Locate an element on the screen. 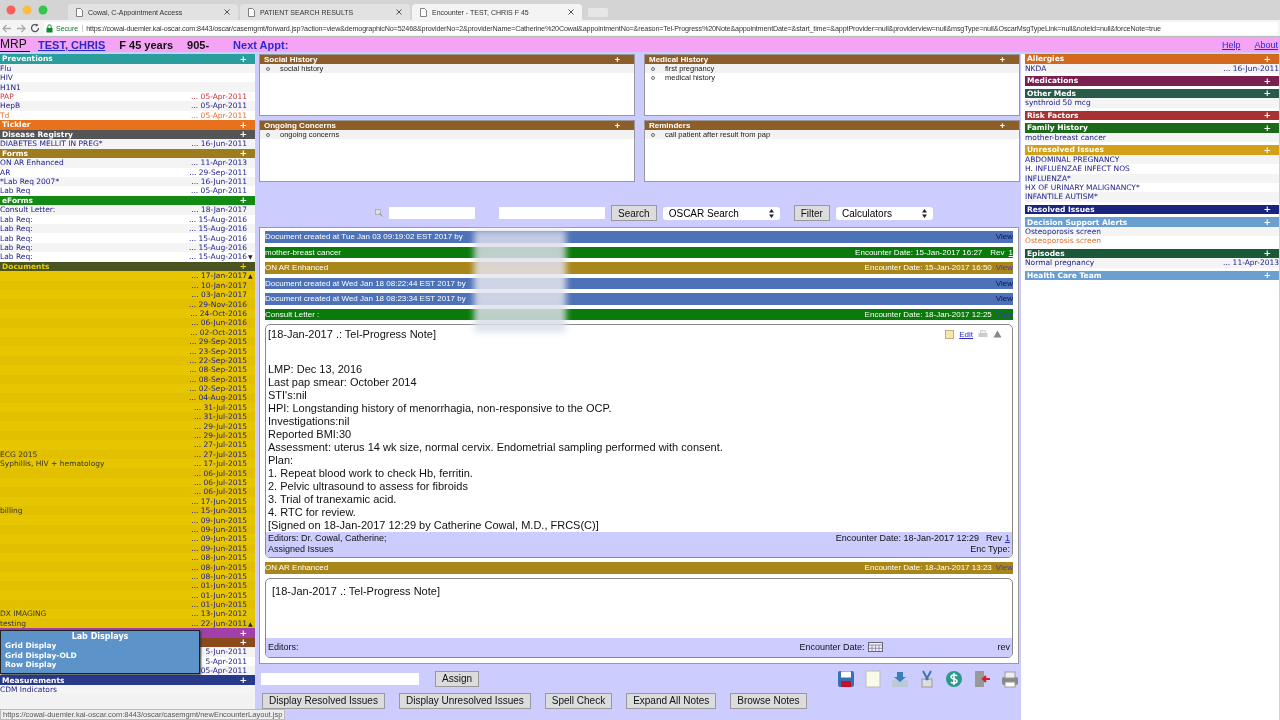 The width and height of the screenshot is (1280, 720). encounter-date: Encounter Date: 18-Jan-2017 12:29 is located at coordinates (907, 538).